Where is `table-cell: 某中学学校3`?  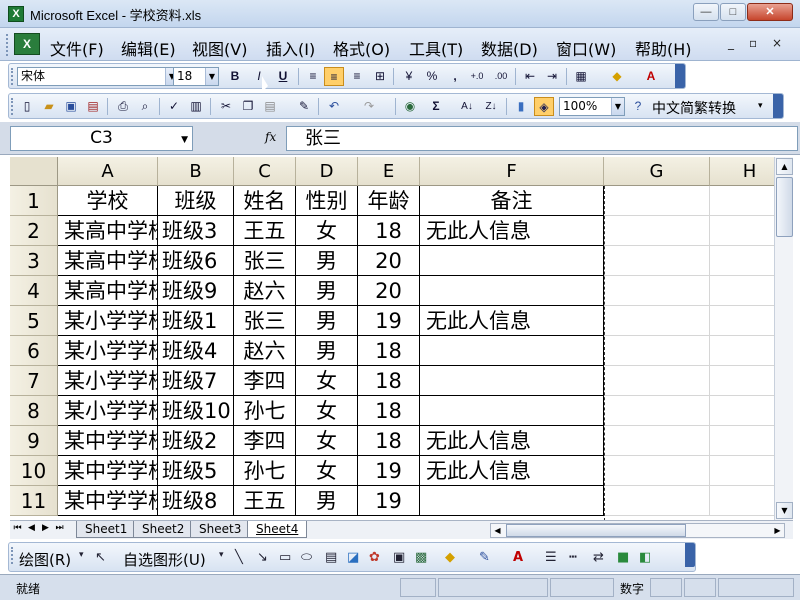 table-cell: 某中学学校3 is located at coordinates (108, 501).